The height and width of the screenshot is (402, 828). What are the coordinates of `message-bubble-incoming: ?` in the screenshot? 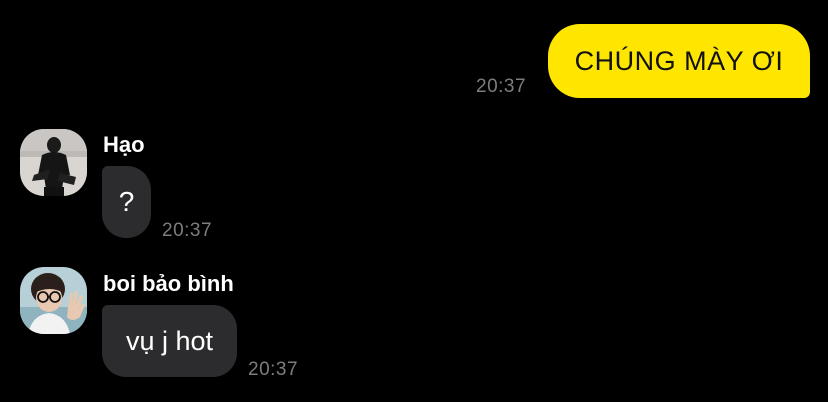 It's located at (126, 202).